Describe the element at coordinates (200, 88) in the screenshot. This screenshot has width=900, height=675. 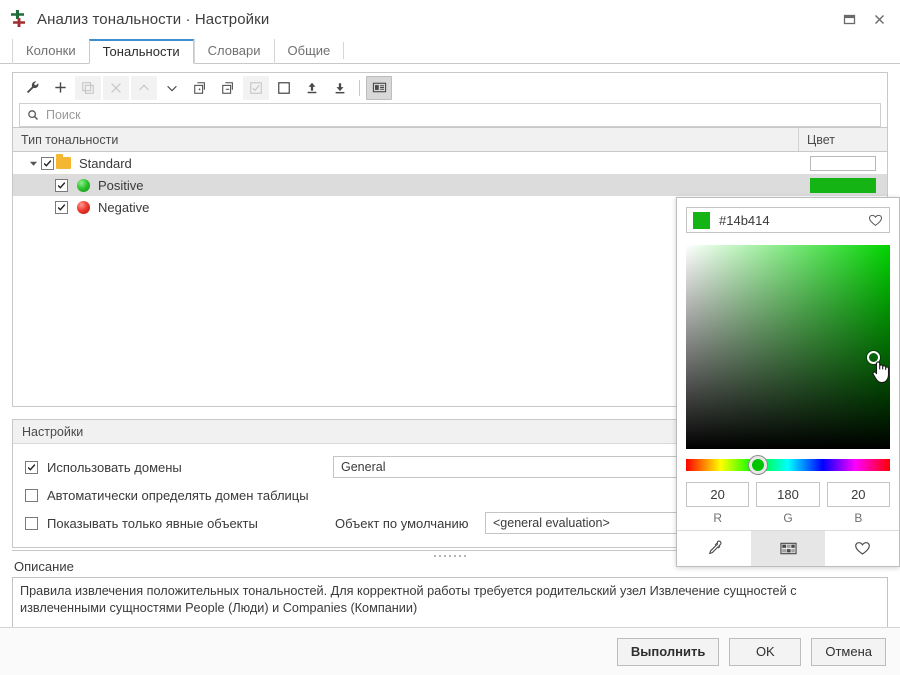
I see `duplicate-add-icon` at that location.